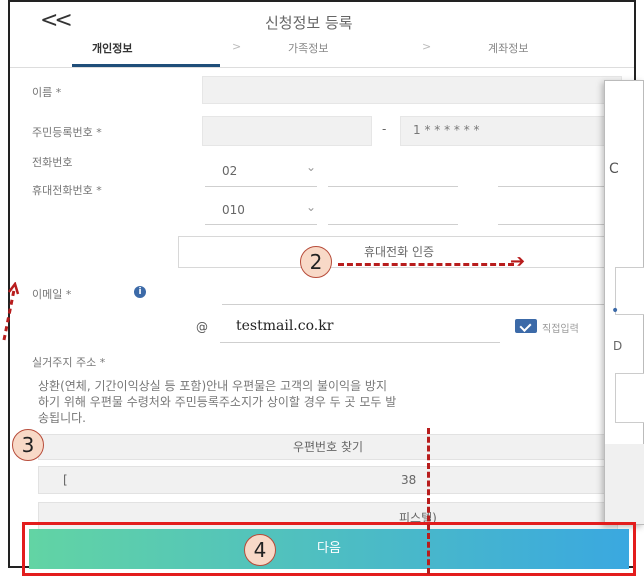 This screenshot has height=577, width=644. What do you see at coordinates (384, 129) in the screenshot?
I see `rrn-dash: -` at bounding box center [384, 129].